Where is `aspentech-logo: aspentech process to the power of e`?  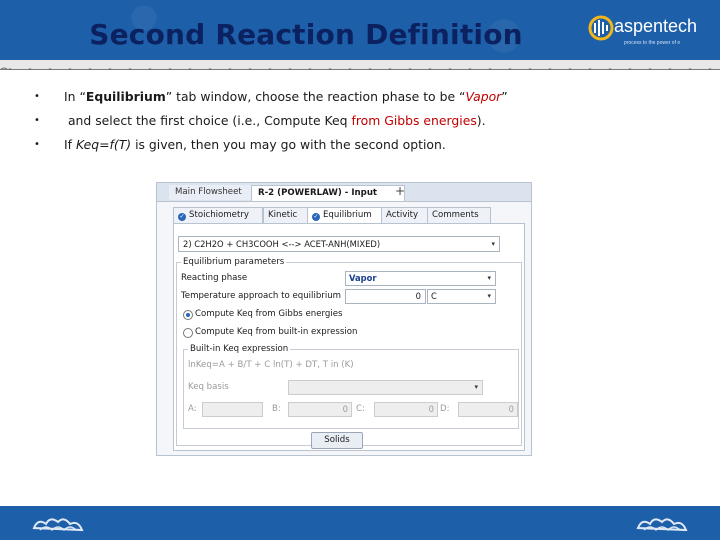
aspentech-logo: aspentech process to the power of e is located at coordinates (650, 32).